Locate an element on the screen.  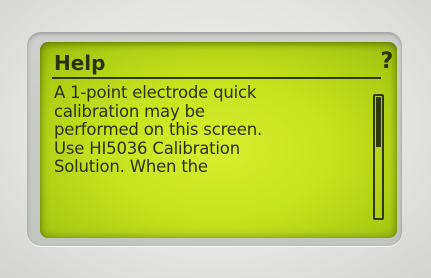
help-line-4: Use HI5036 Calibration is located at coordinates (147, 148).